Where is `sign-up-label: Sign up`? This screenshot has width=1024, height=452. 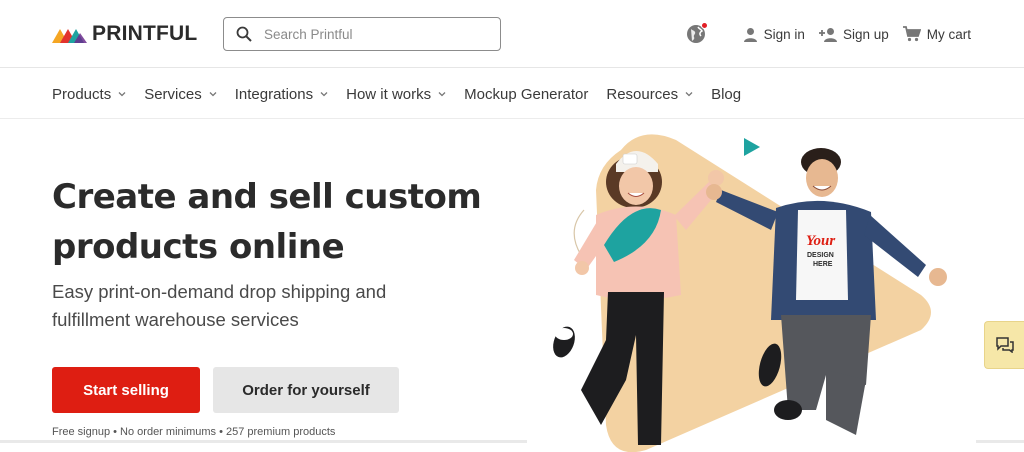
sign-up-label: Sign up is located at coordinates (865, 34).